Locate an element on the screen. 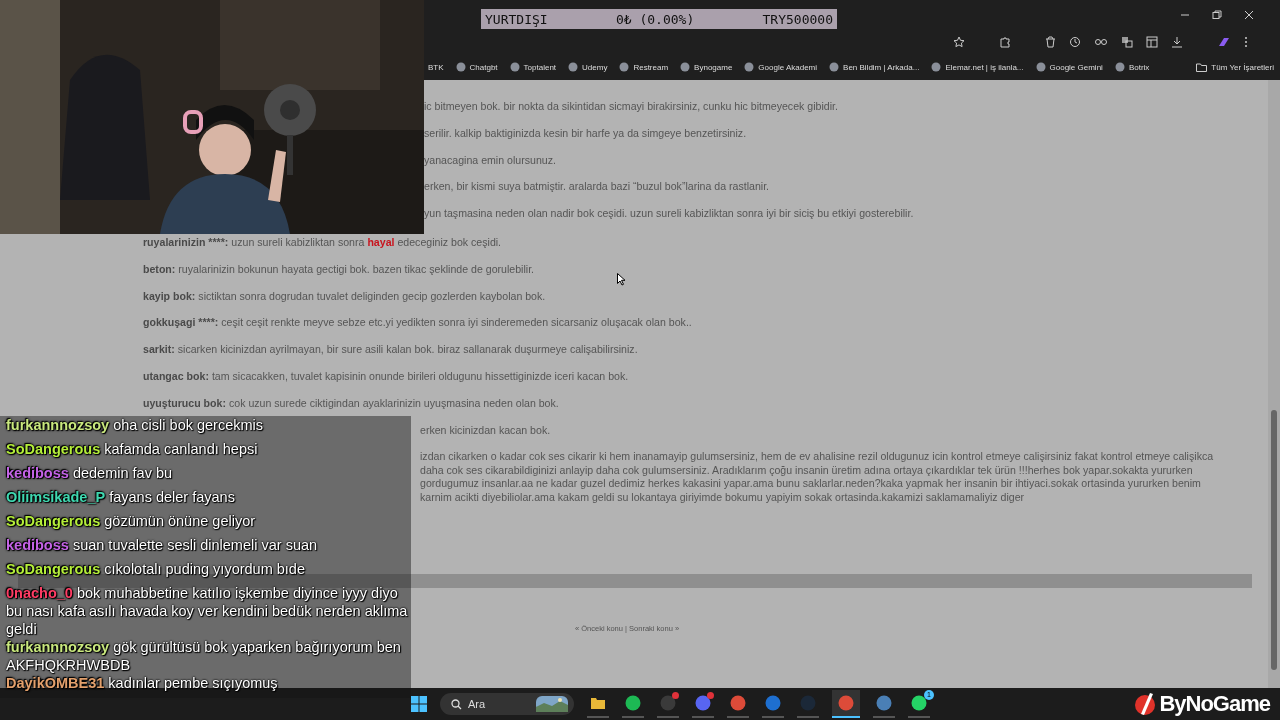 This screenshot has width=1280, height=720. scrollbar-thumb is located at coordinates (1274, 540).